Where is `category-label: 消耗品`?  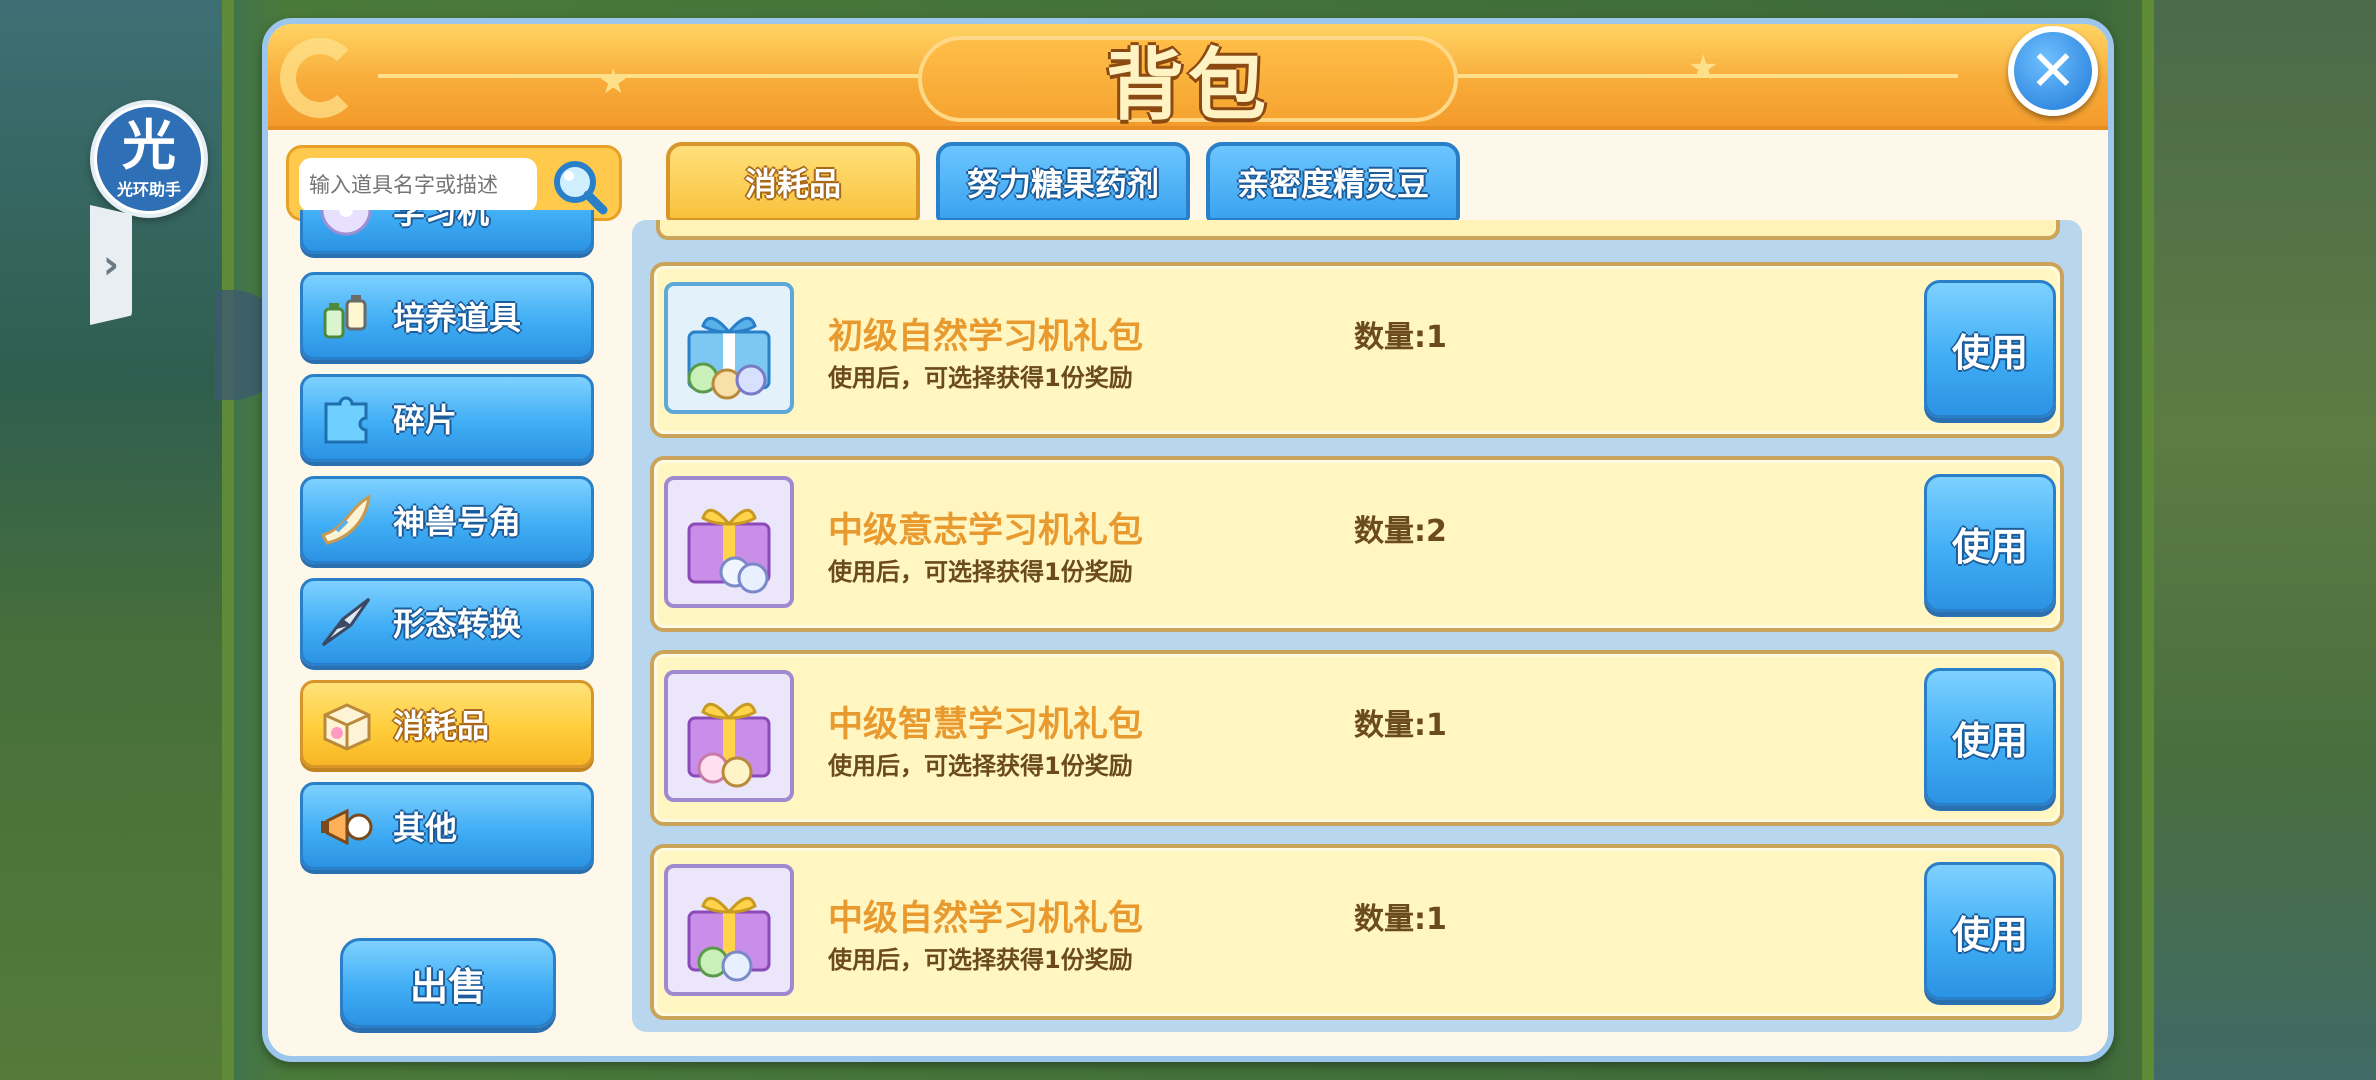
category-label: 消耗品 is located at coordinates (441, 726).